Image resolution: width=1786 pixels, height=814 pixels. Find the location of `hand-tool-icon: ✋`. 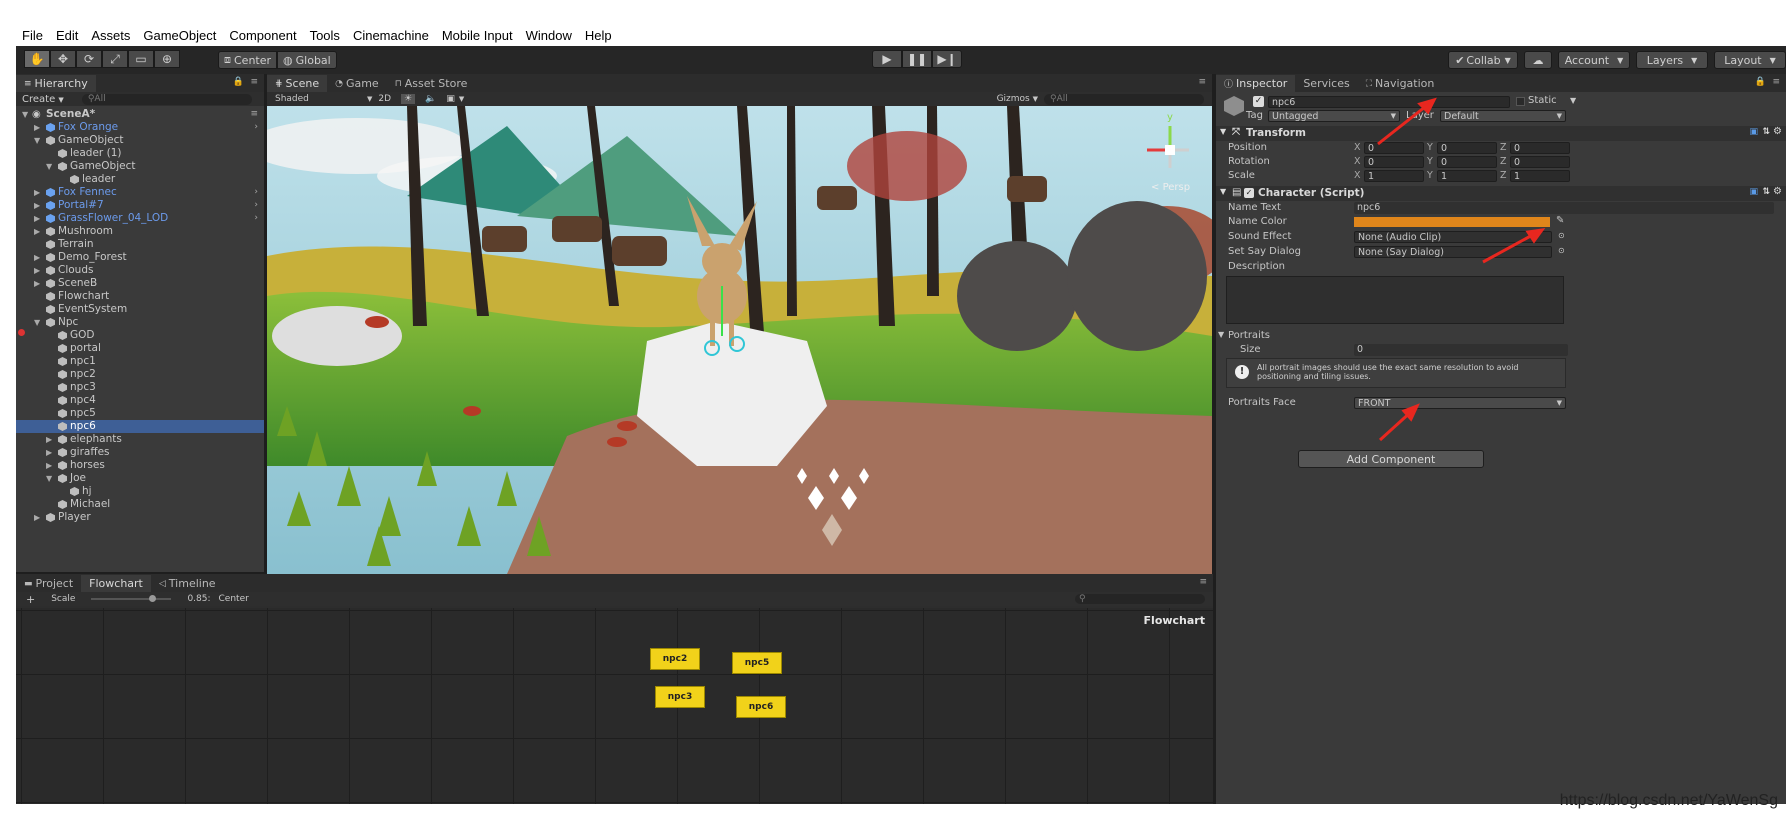

hand-tool-icon: ✋ is located at coordinates (37, 59).